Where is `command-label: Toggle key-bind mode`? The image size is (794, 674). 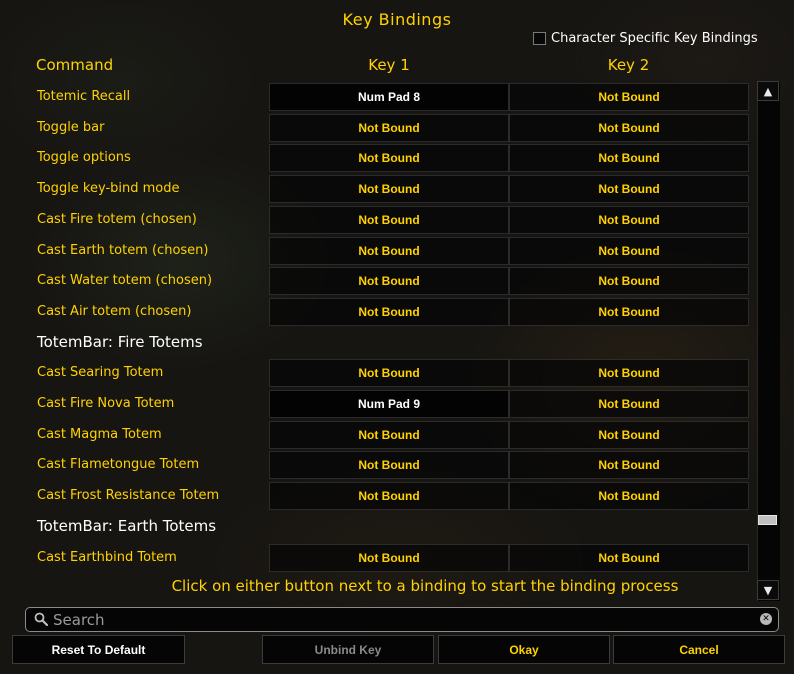 command-label: Toggle key-bind mode is located at coordinates (108, 189).